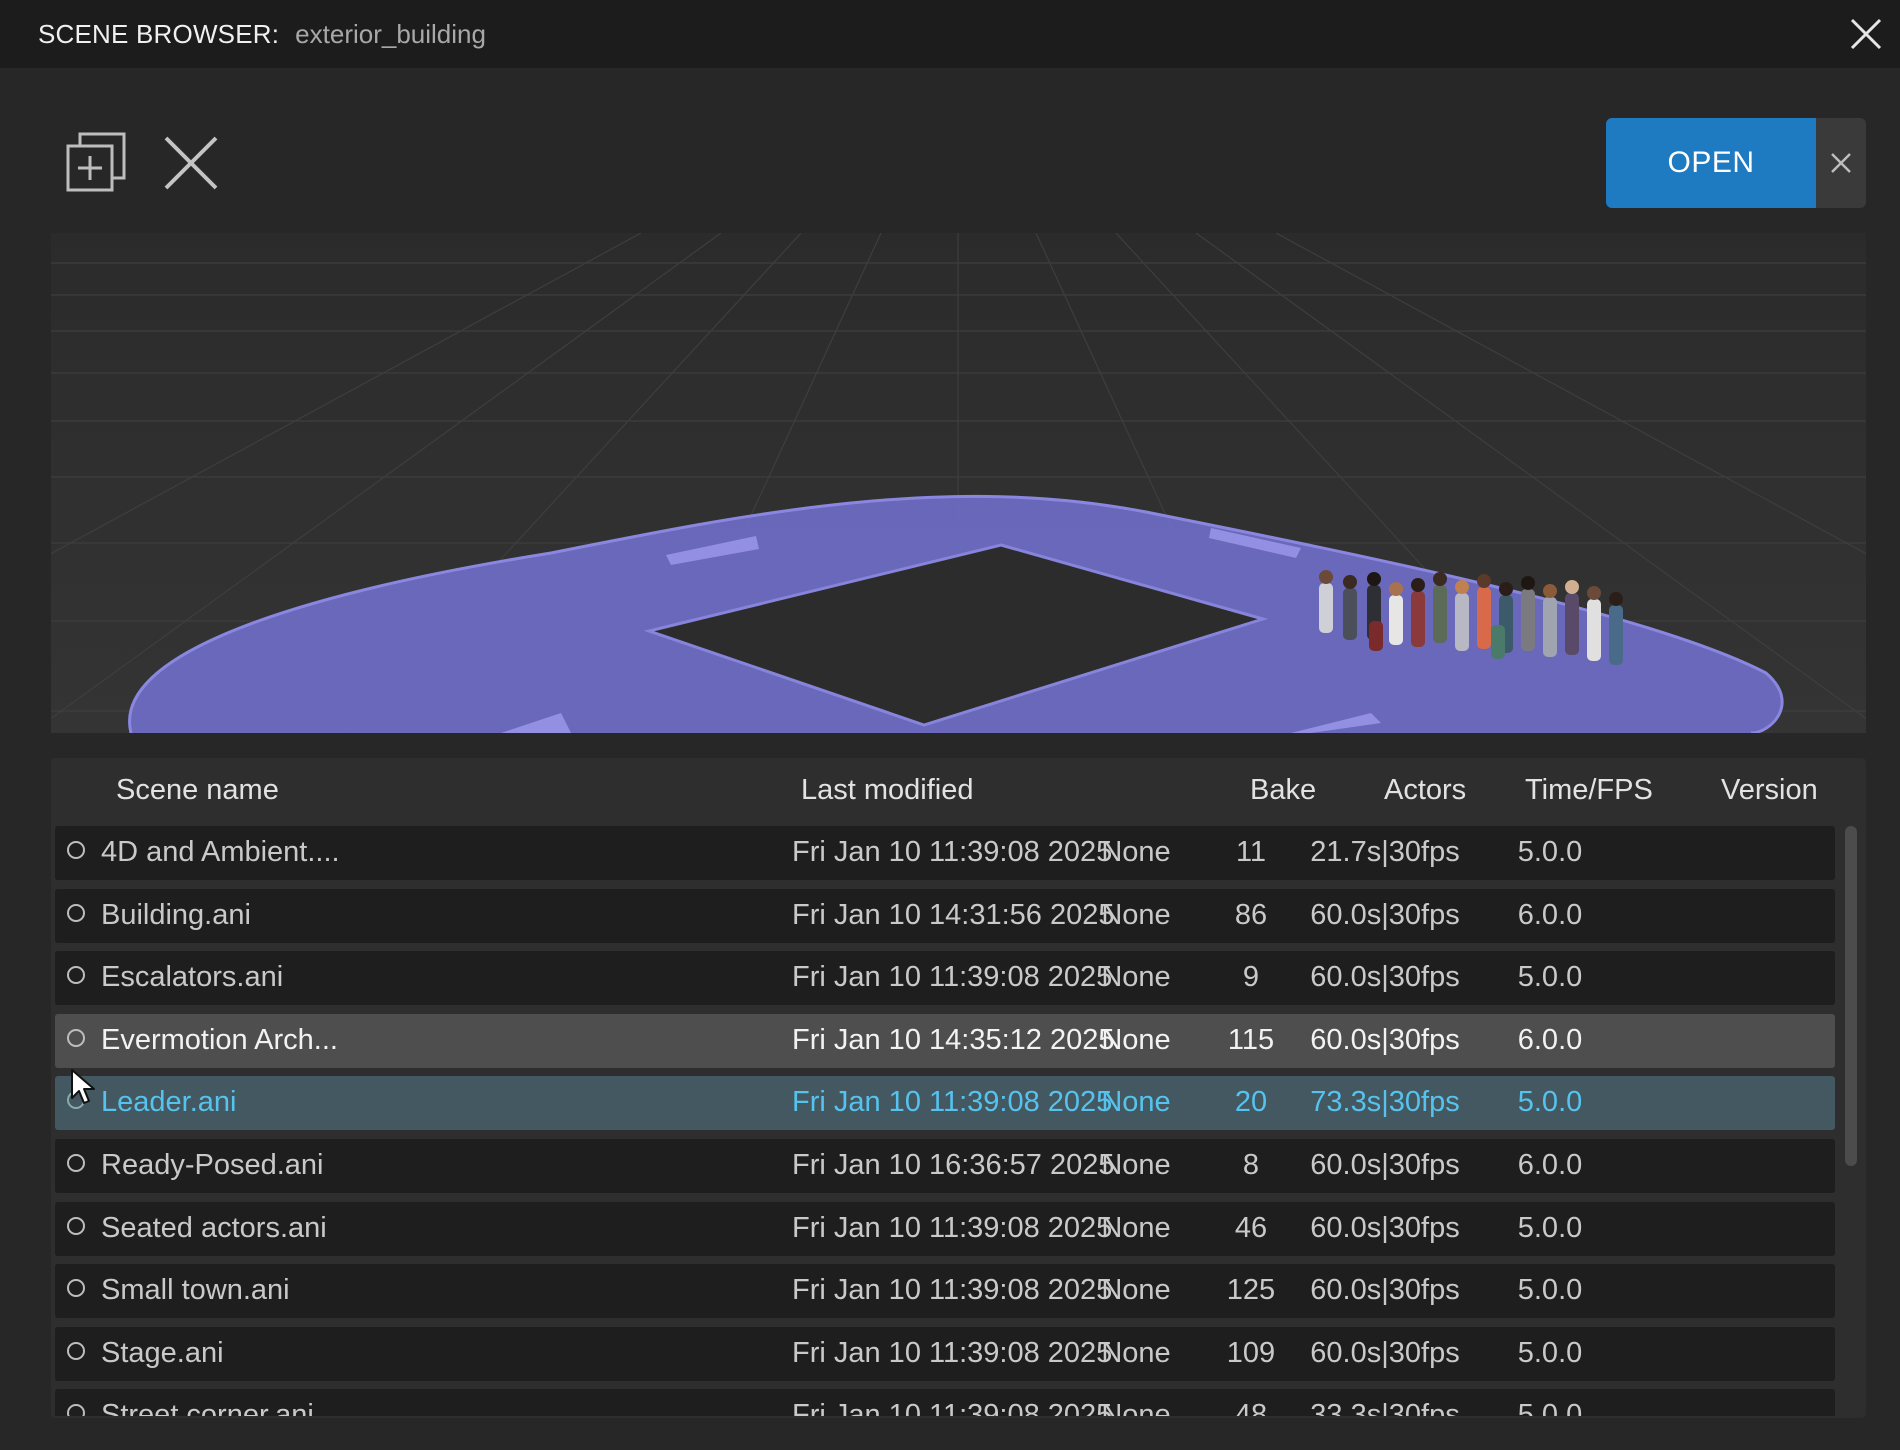 The height and width of the screenshot is (1450, 1900). I want to click on delete-icon, so click(191, 163).